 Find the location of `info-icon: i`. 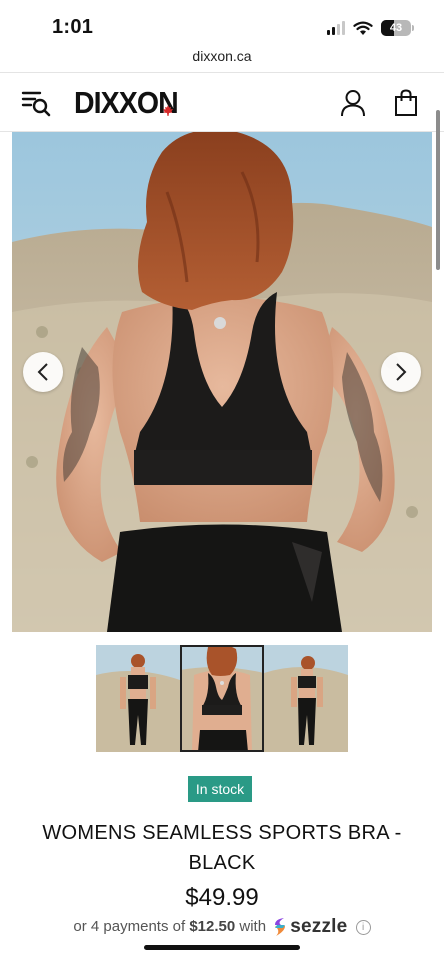

info-icon: i is located at coordinates (363, 927).